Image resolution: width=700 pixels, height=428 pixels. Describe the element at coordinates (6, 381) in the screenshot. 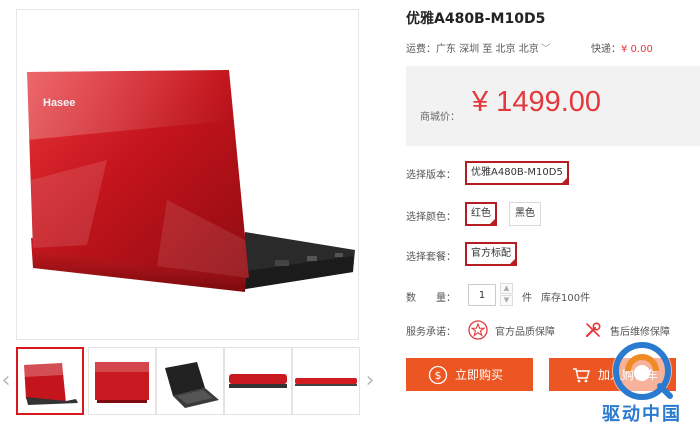

I see `thumb-prev-arrow-icon: ‹` at that location.